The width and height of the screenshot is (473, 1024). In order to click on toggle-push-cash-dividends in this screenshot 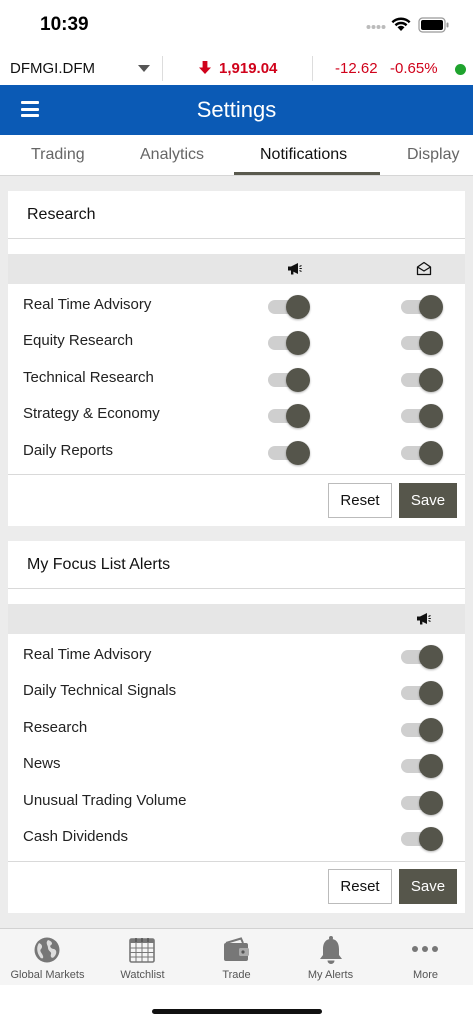, I will do `click(422, 839)`.